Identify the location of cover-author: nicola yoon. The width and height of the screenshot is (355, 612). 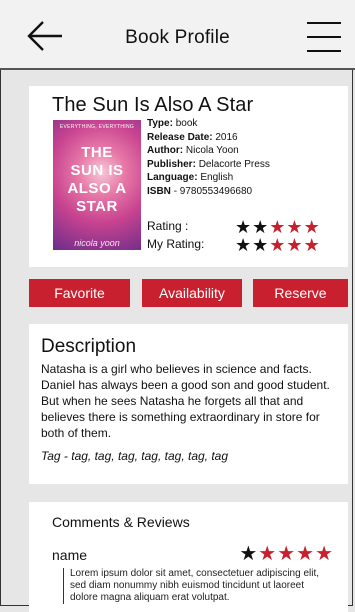
(97, 243).